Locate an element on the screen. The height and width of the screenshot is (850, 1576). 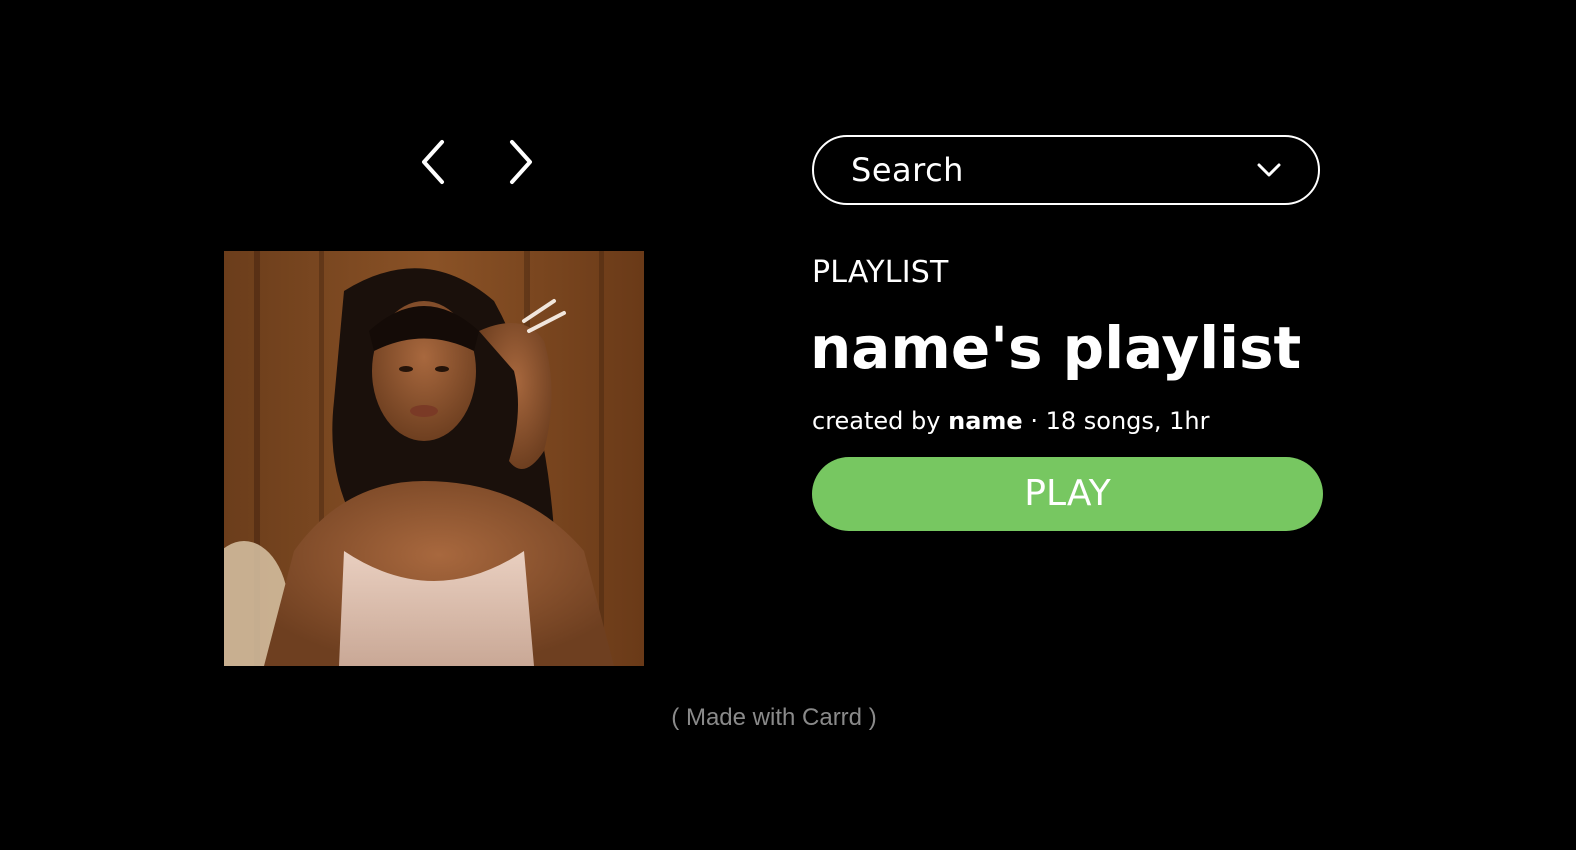
back-button is located at coordinates (434, 162).